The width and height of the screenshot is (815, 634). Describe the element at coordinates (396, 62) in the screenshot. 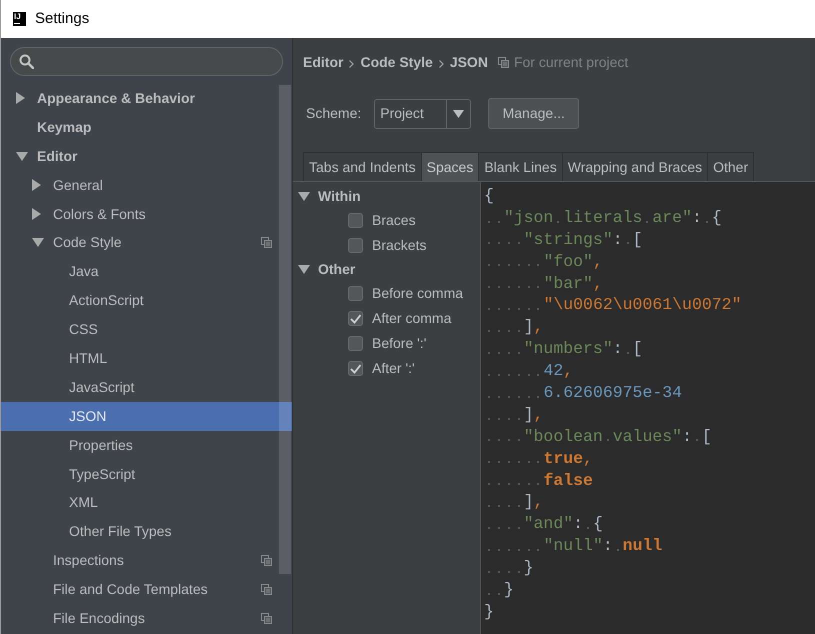

I see `breadcrumb-item: Code Style` at that location.